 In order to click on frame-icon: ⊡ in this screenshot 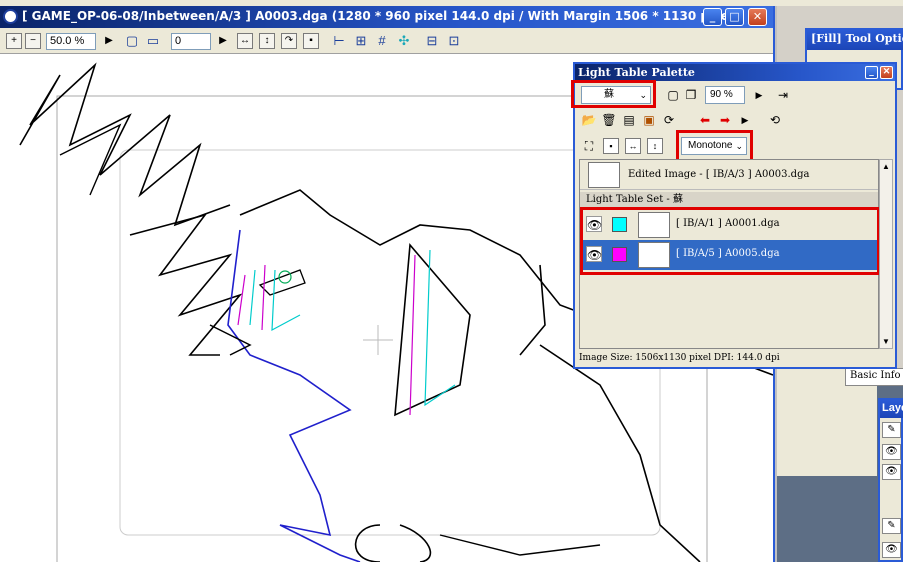, I will do `click(454, 41)`.